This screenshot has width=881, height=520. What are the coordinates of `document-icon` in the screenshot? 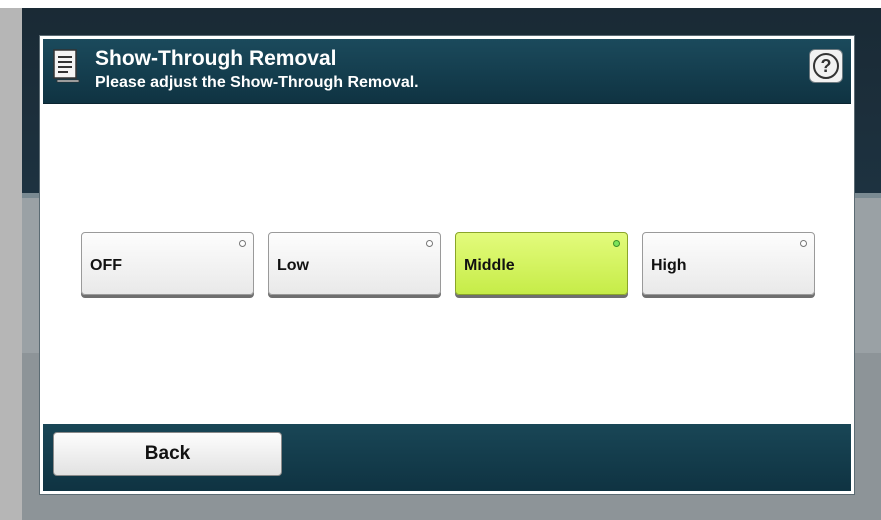 It's located at (66, 66).